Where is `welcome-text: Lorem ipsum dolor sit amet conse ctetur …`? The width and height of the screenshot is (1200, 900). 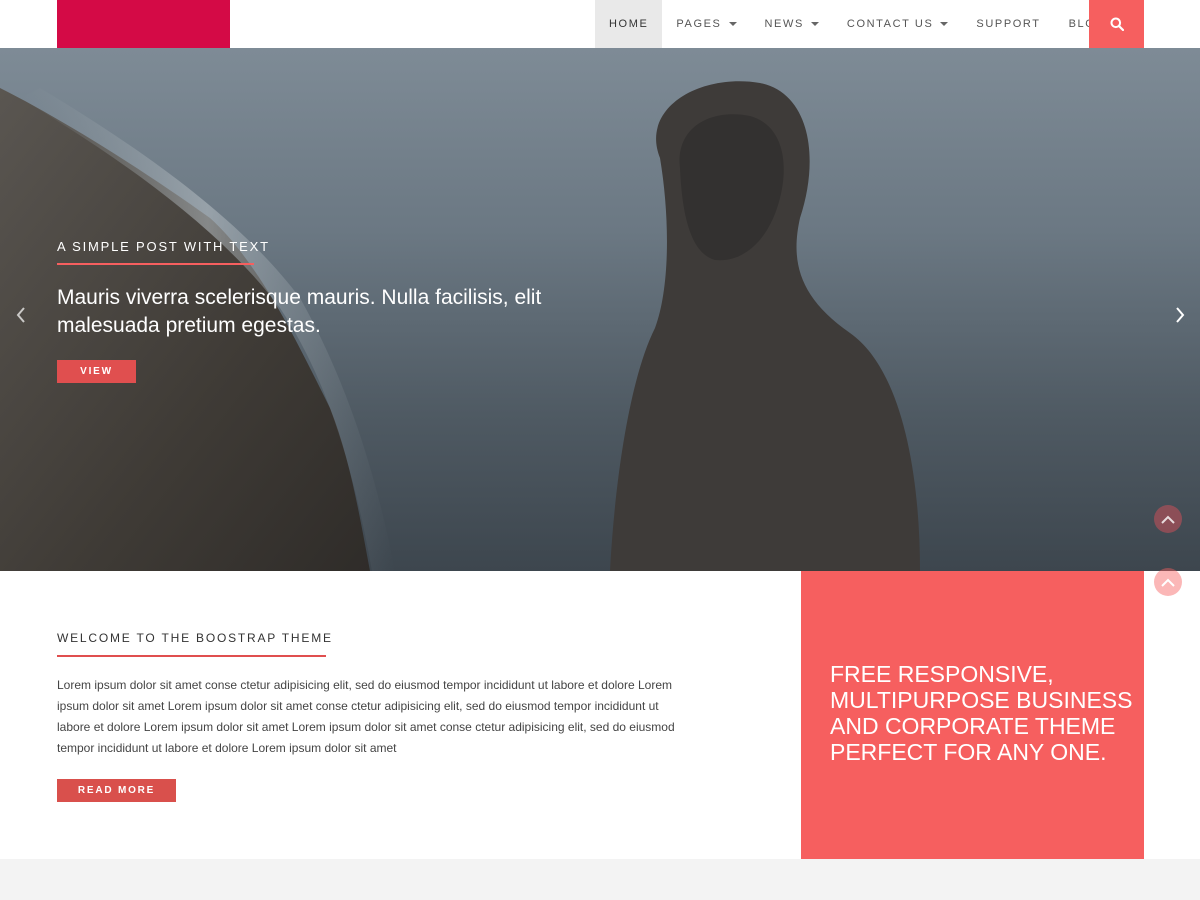
welcome-text: Lorem ipsum dolor sit amet conse ctetur … is located at coordinates (366, 716).